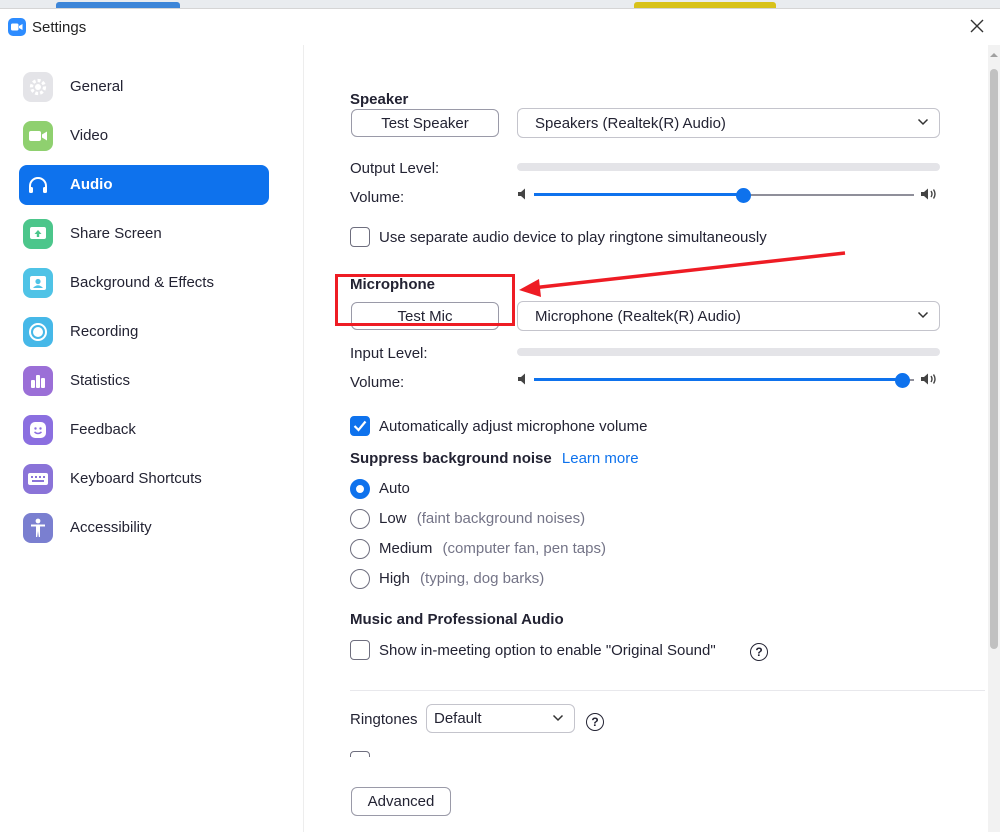  Describe the element at coordinates (482, 578) in the screenshot. I see `noise-option-hint: (typing, dog barks)` at that location.